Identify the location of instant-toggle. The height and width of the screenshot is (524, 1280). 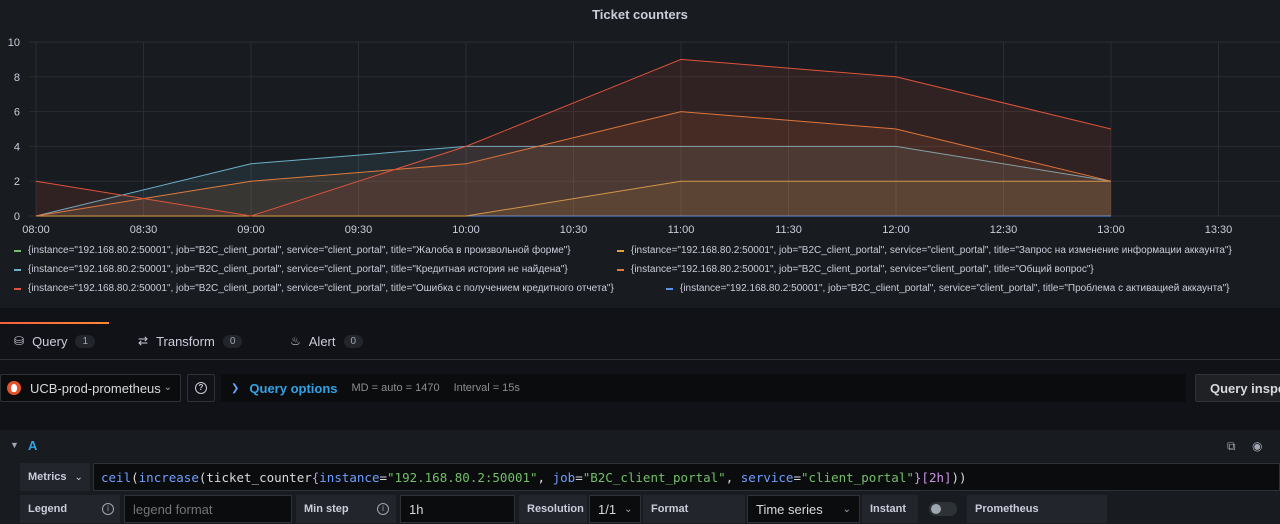
(943, 509).